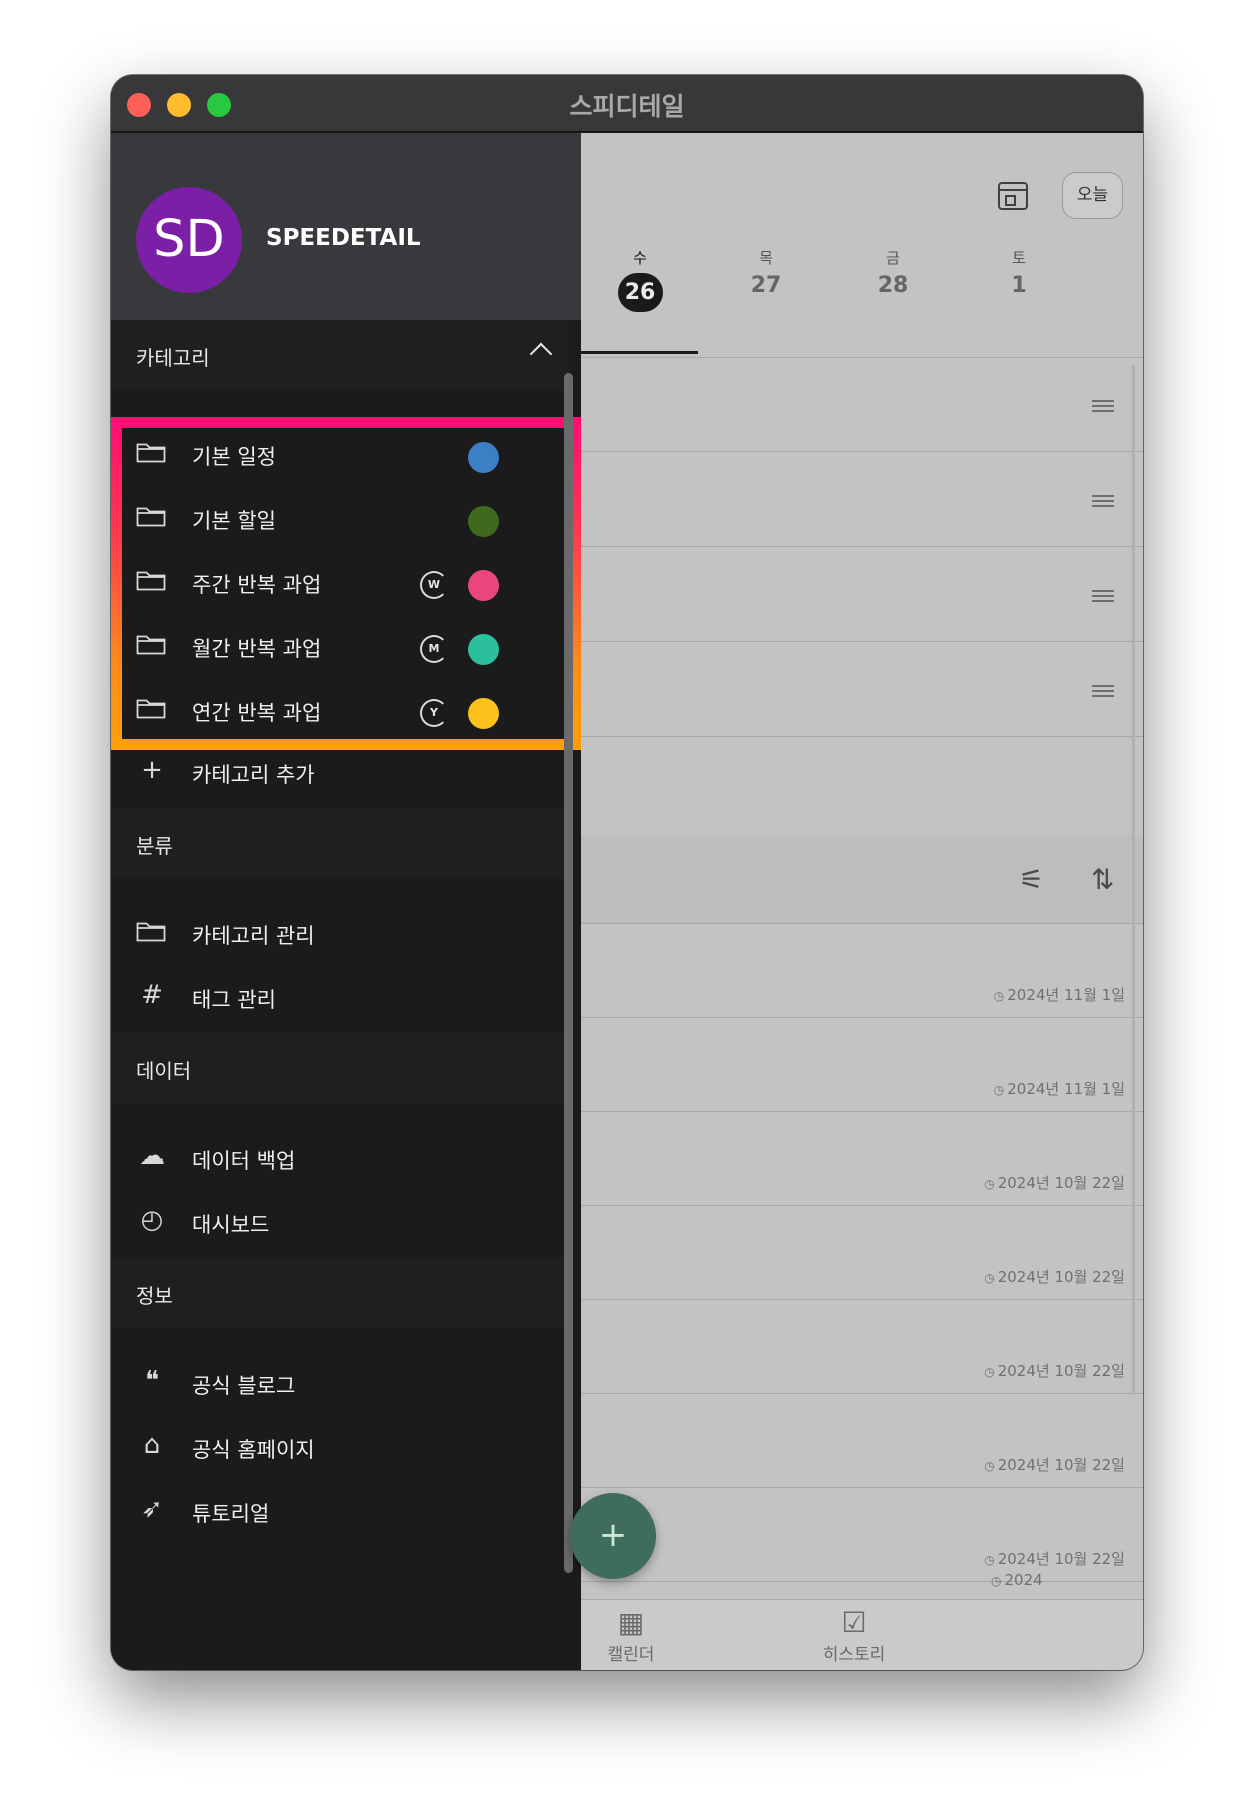 The height and width of the screenshot is (1814, 1254). I want to click on sidebar-item-dashboard: ◴ 대시보드, so click(346, 1224).